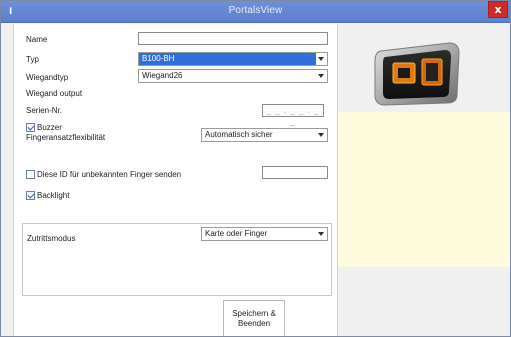 The height and width of the screenshot is (337, 511). What do you see at coordinates (51, 238) in the screenshot?
I see `access-mode-label: Zutrittsmodus` at bounding box center [51, 238].